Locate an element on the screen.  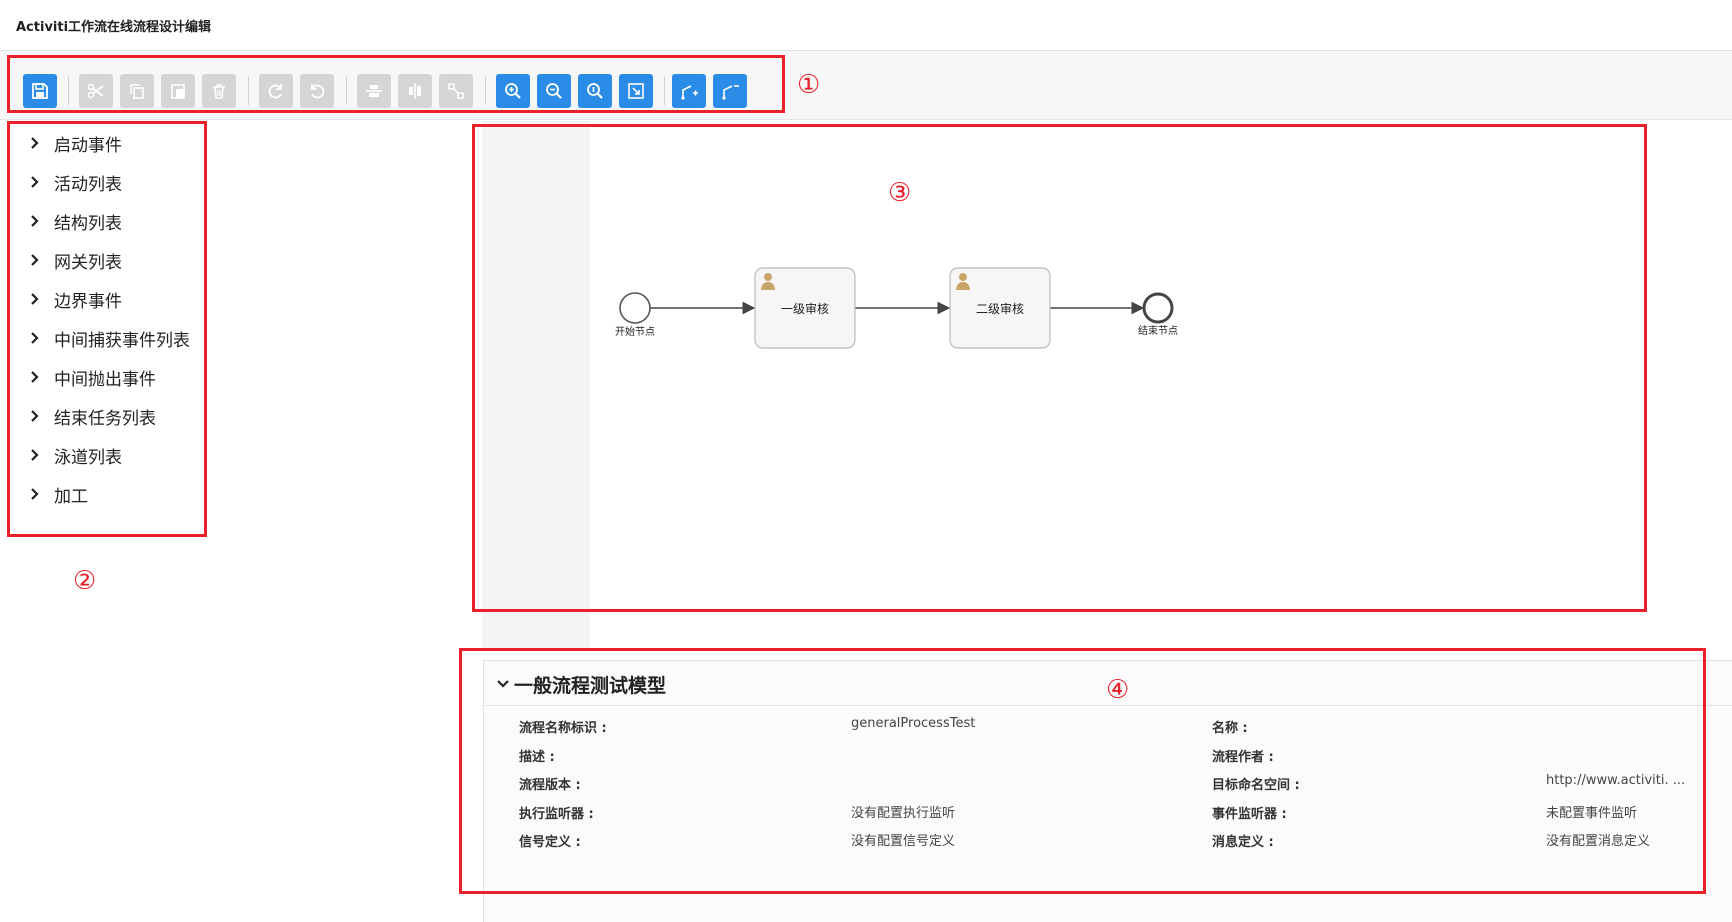
annotation-box-palette is located at coordinates (107, 329).